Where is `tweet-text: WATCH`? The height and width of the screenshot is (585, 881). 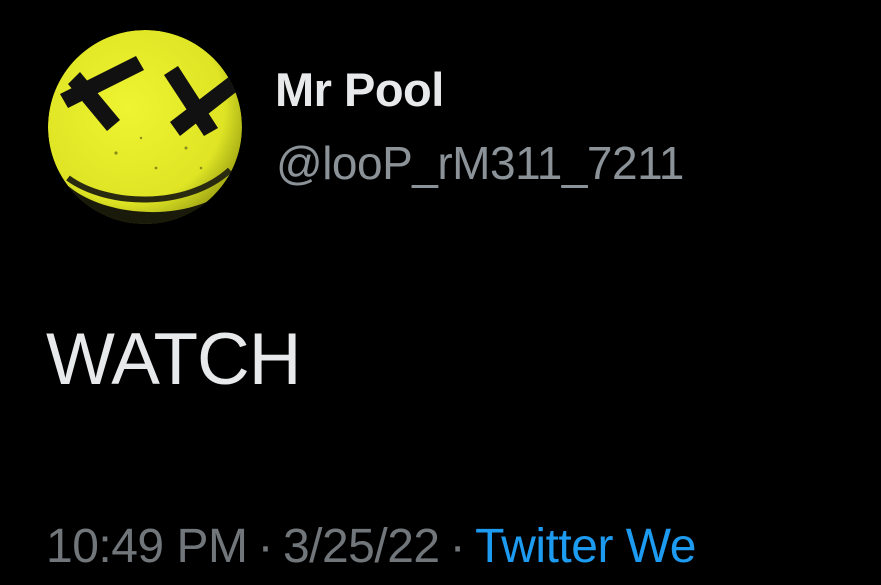 tweet-text: WATCH is located at coordinates (173, 359).